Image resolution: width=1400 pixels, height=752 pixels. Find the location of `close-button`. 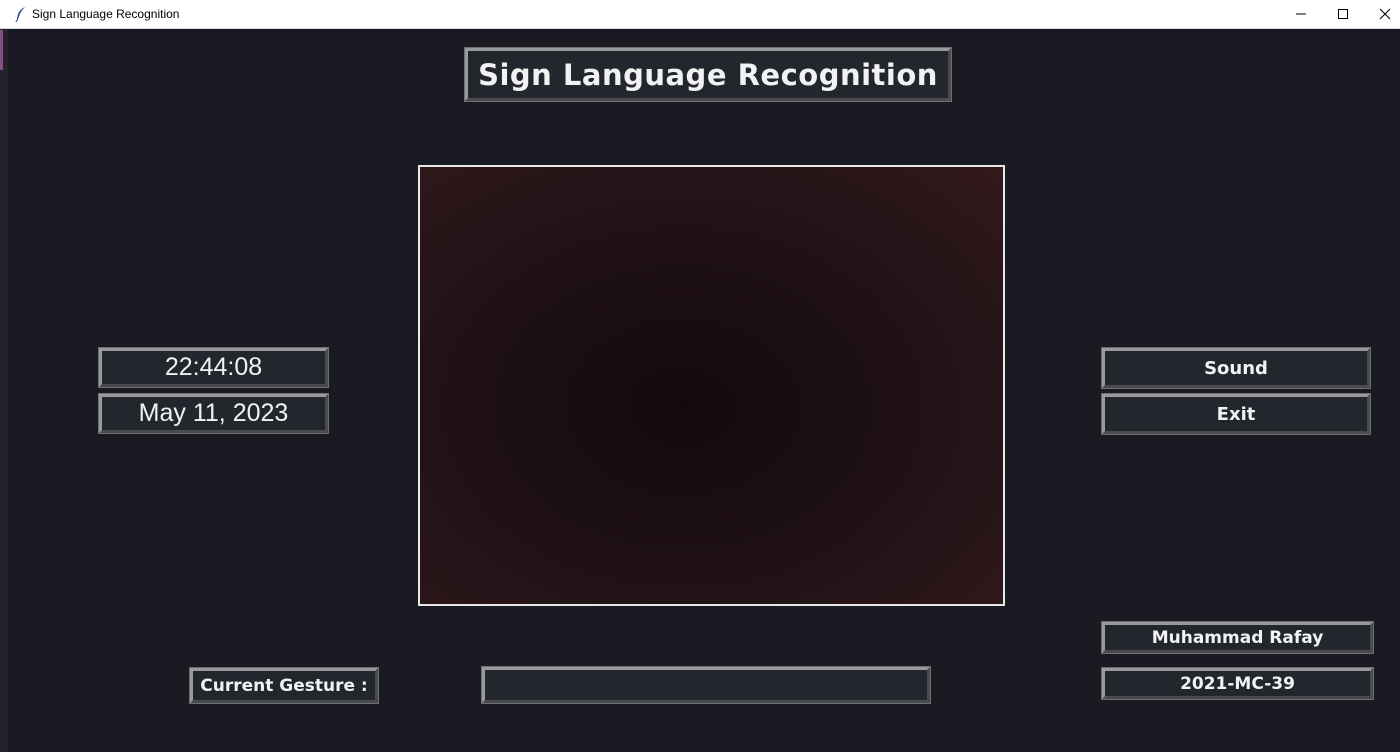

close-button is located at coordinates (1382, 14).